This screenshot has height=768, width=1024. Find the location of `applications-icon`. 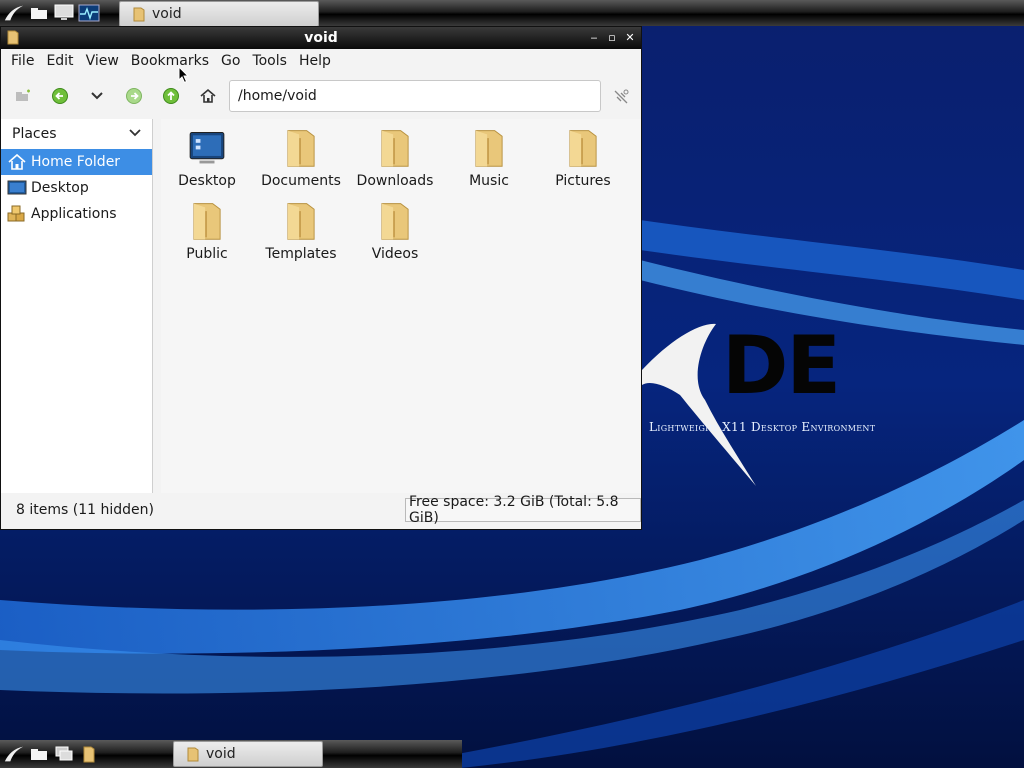

applications-icon is located at coordinates (17, 214).